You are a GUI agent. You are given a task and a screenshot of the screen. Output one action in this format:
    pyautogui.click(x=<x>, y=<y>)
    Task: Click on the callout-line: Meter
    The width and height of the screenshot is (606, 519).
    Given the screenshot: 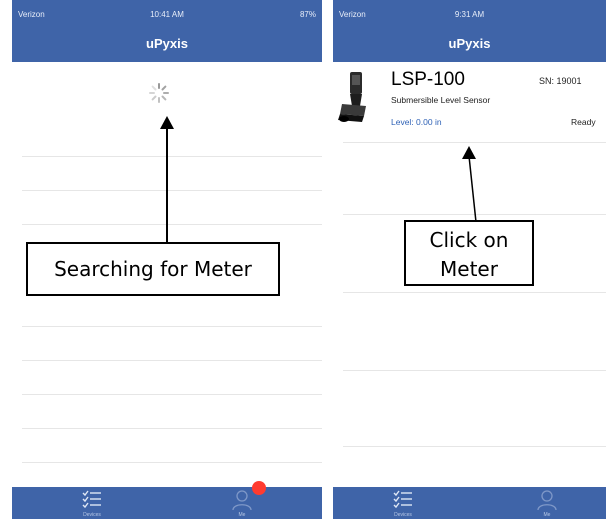 What is the action you would take?
    pyautogui.click(x=469, y=269)
    